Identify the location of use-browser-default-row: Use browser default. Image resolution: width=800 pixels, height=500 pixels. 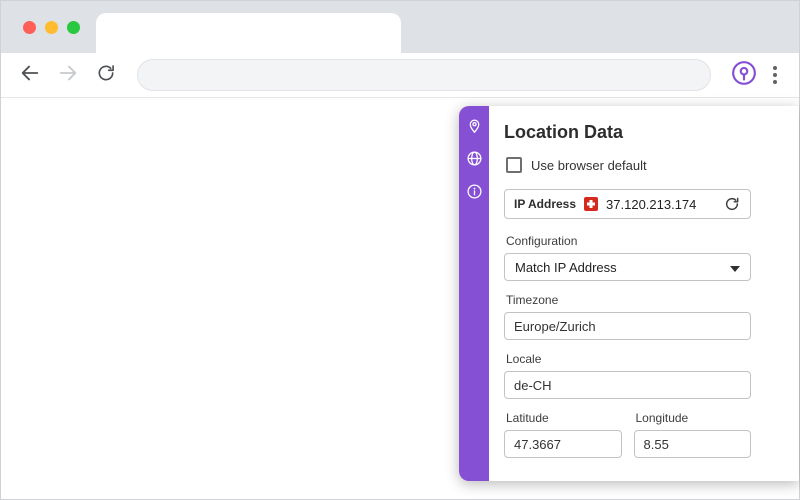
(628, 165).